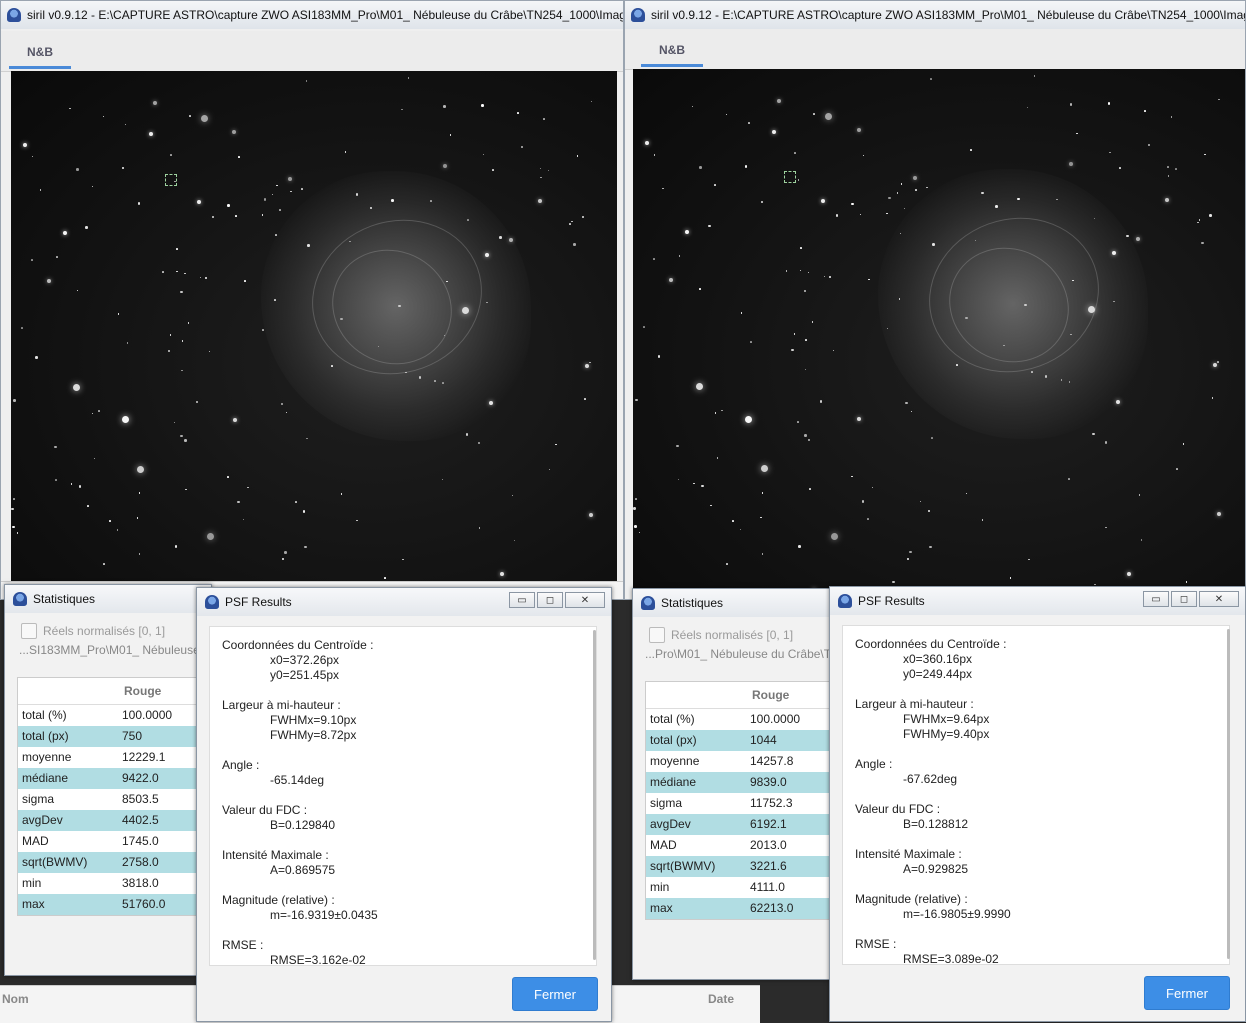 The image size is (1246, 1023). What do you see at coordinates (767, 887) in the screenshot?
I see `stat-value: 4111.0` at bounding box center [767, 887].